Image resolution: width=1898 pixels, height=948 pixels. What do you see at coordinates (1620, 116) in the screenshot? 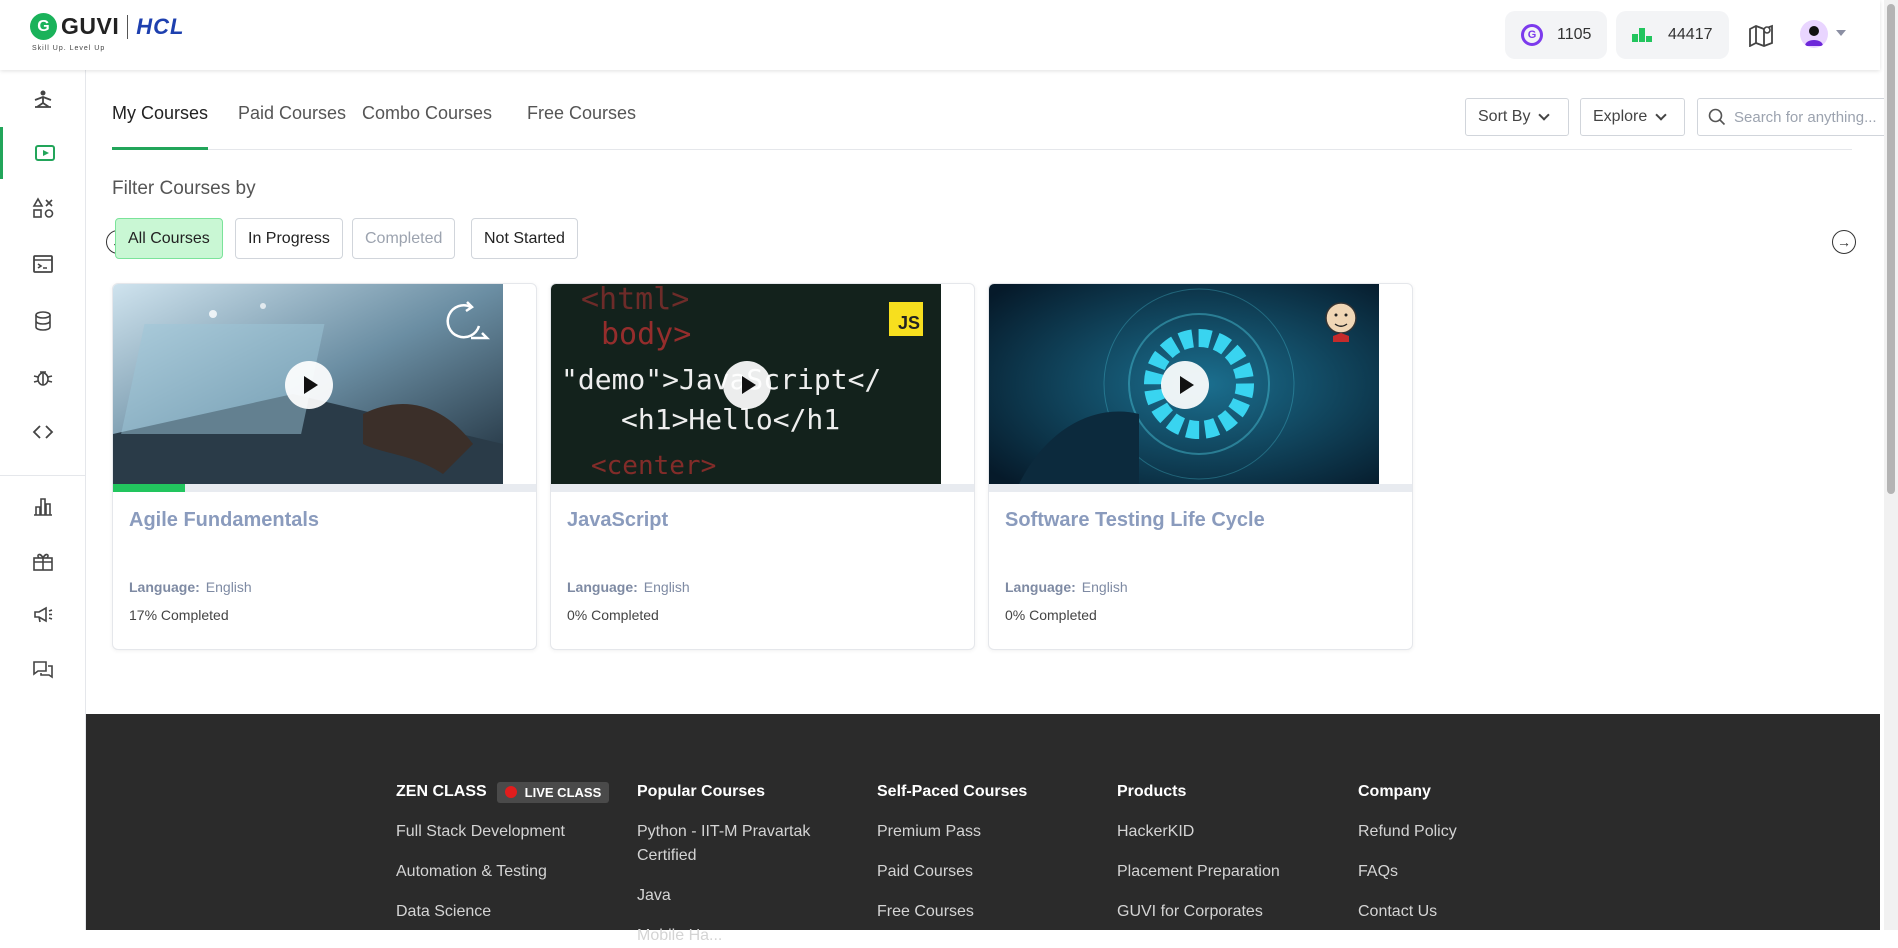
I see `explore-label: Explore` at bounding box center [1620, 116].